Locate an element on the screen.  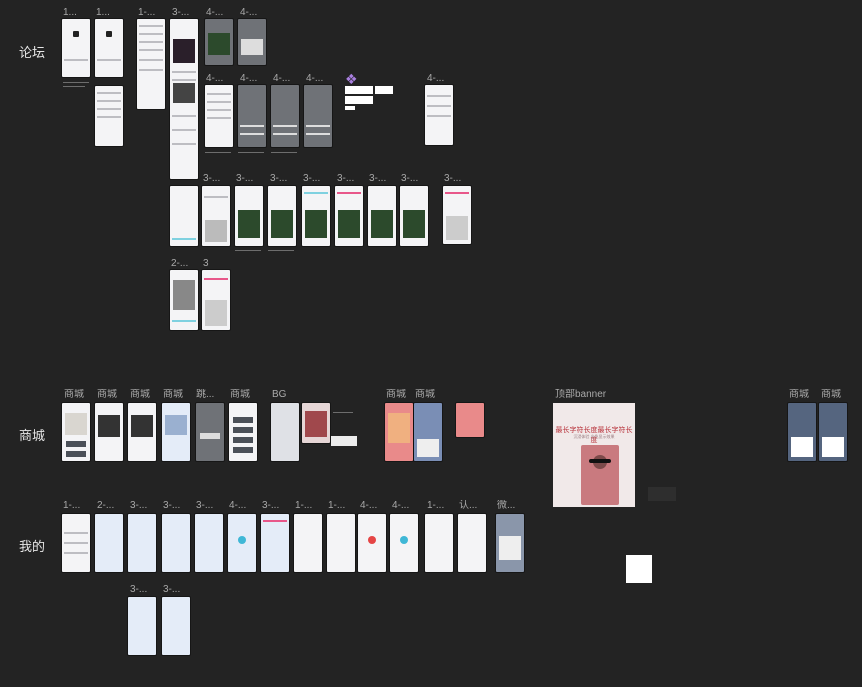
banner-subtitle: 沉浸体验 出色显示效果 is located at coordinates (594, 436).